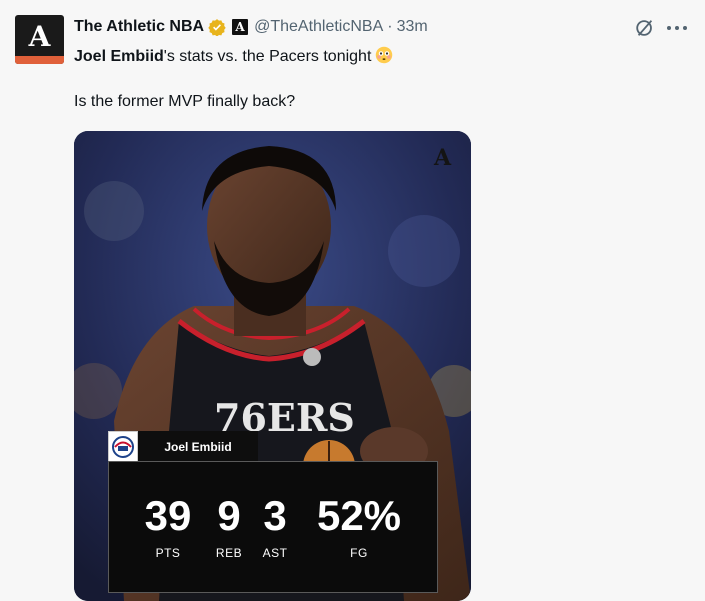 This screenshot has width=705, height=601. Describe the element at coordinates (168, 515) in the screenshot. I see `stat-value: 39` at that location.